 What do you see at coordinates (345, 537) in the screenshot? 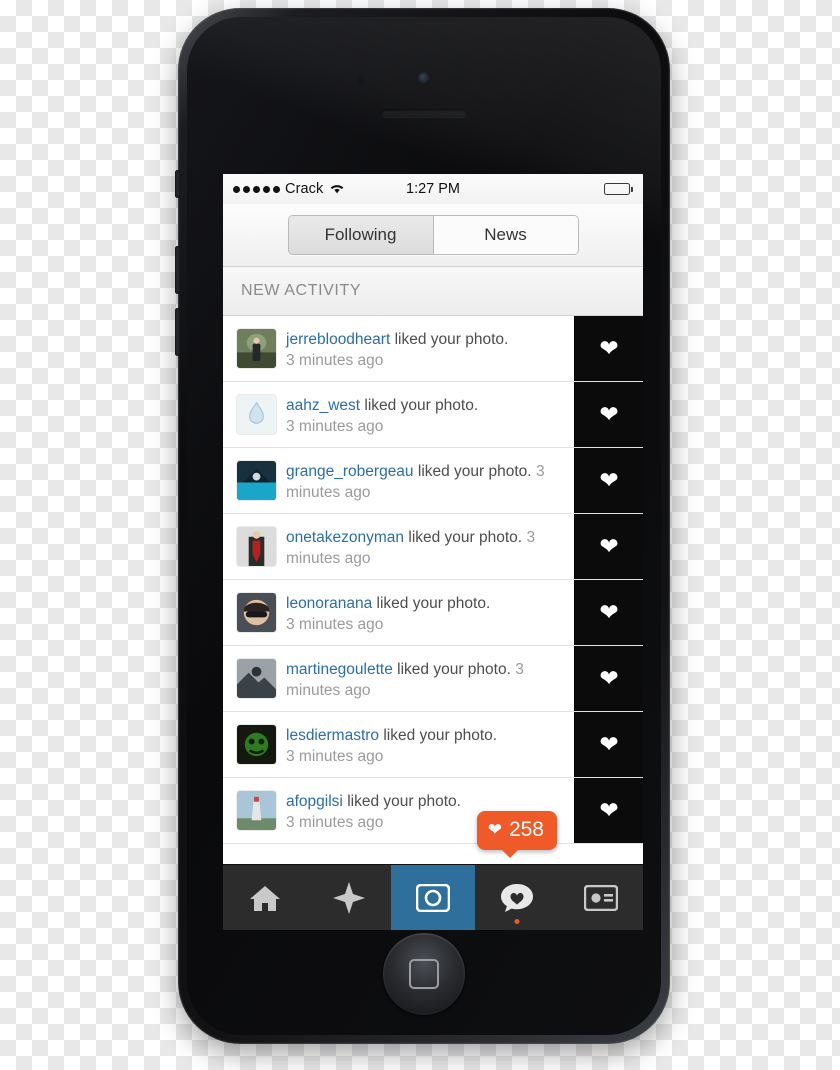
I see `username-link: onetakezonyman` at bounding box center [345, 537].